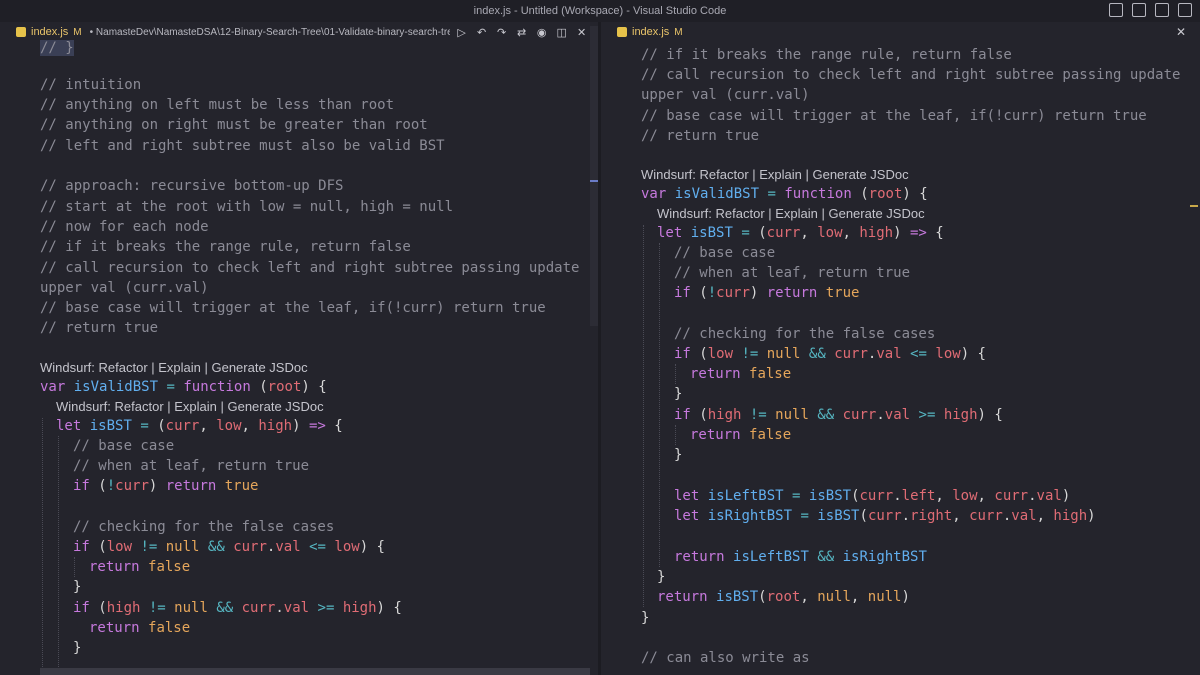  Describe the element at coordinates (192, 186) in the screenshot. I see `code-line: // approach: recursive bottom-up DFS` at that location.